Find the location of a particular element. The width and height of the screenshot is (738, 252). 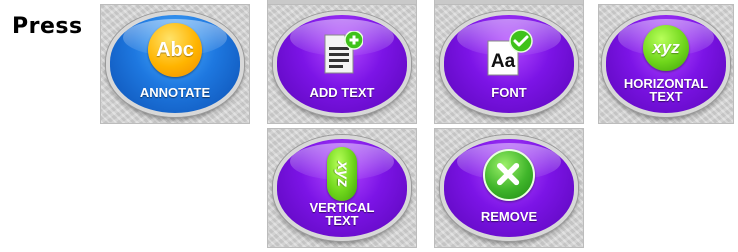

vertical-text-tile: xyz VERTICAL TEXT is located at coordinates (342, 188).